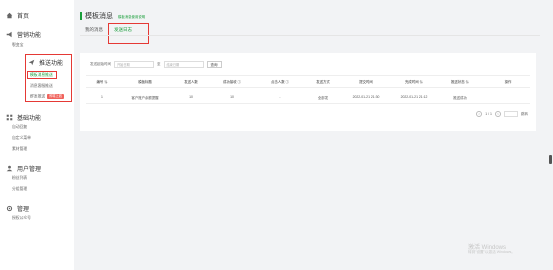 Image resolution: width=553 pixels, height=270 pixels. I want to click on col-header: 推送状态 ⇅, so click(460, 81).